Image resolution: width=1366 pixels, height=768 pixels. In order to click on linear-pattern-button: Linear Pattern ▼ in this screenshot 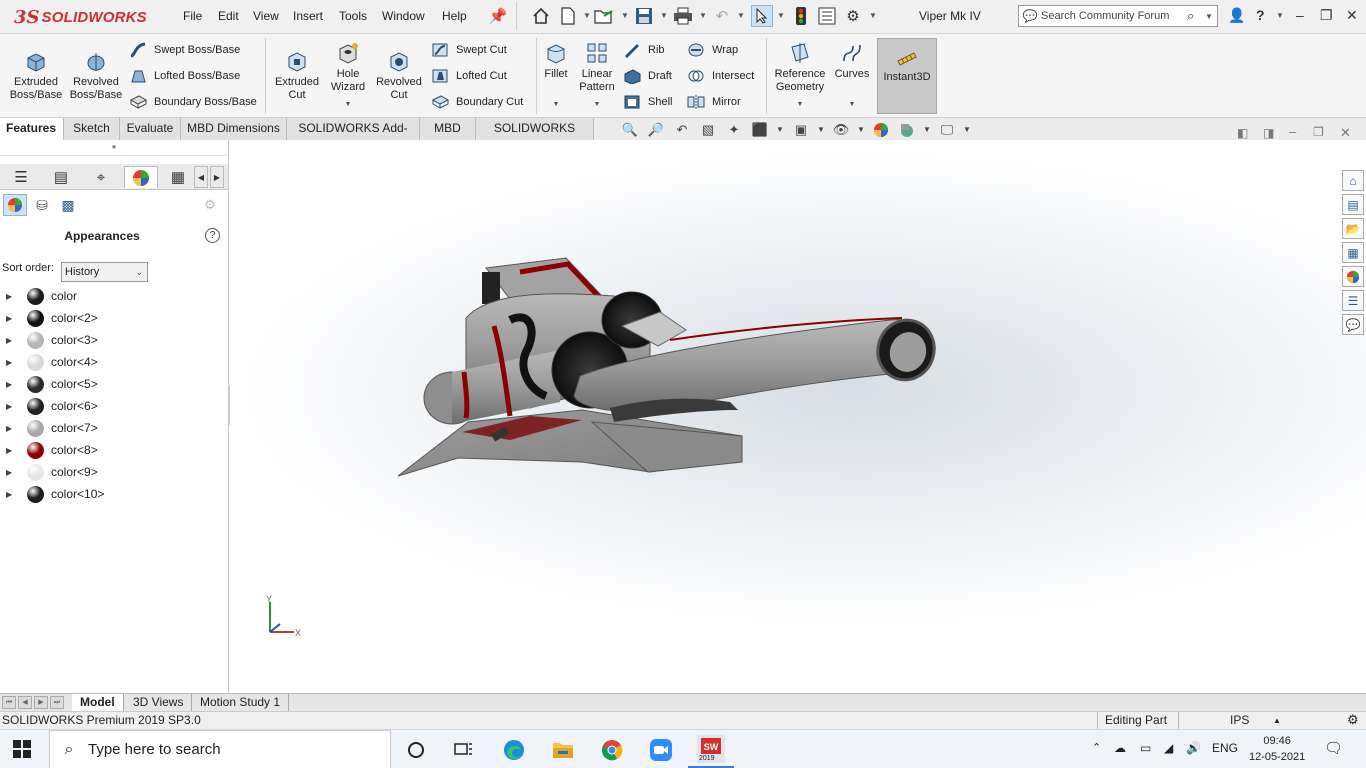, I will do `click(597, 75)`.